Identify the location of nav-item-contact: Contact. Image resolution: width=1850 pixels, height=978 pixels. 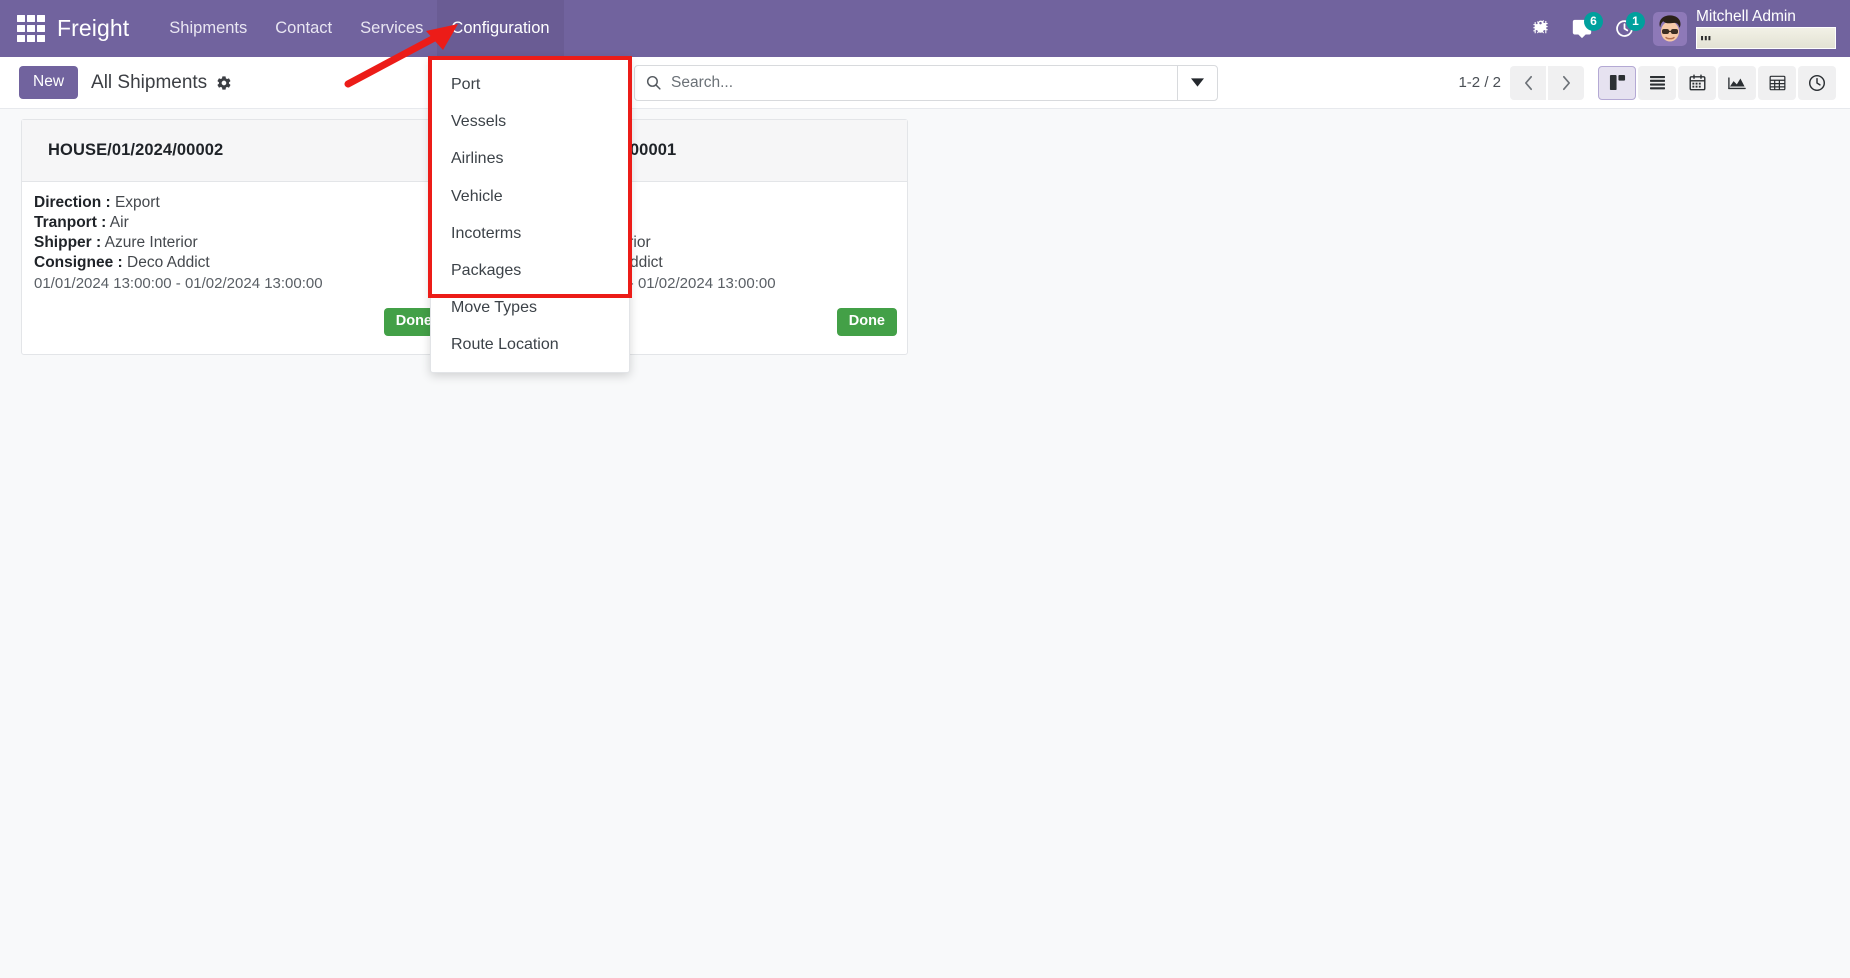
(303, 28).